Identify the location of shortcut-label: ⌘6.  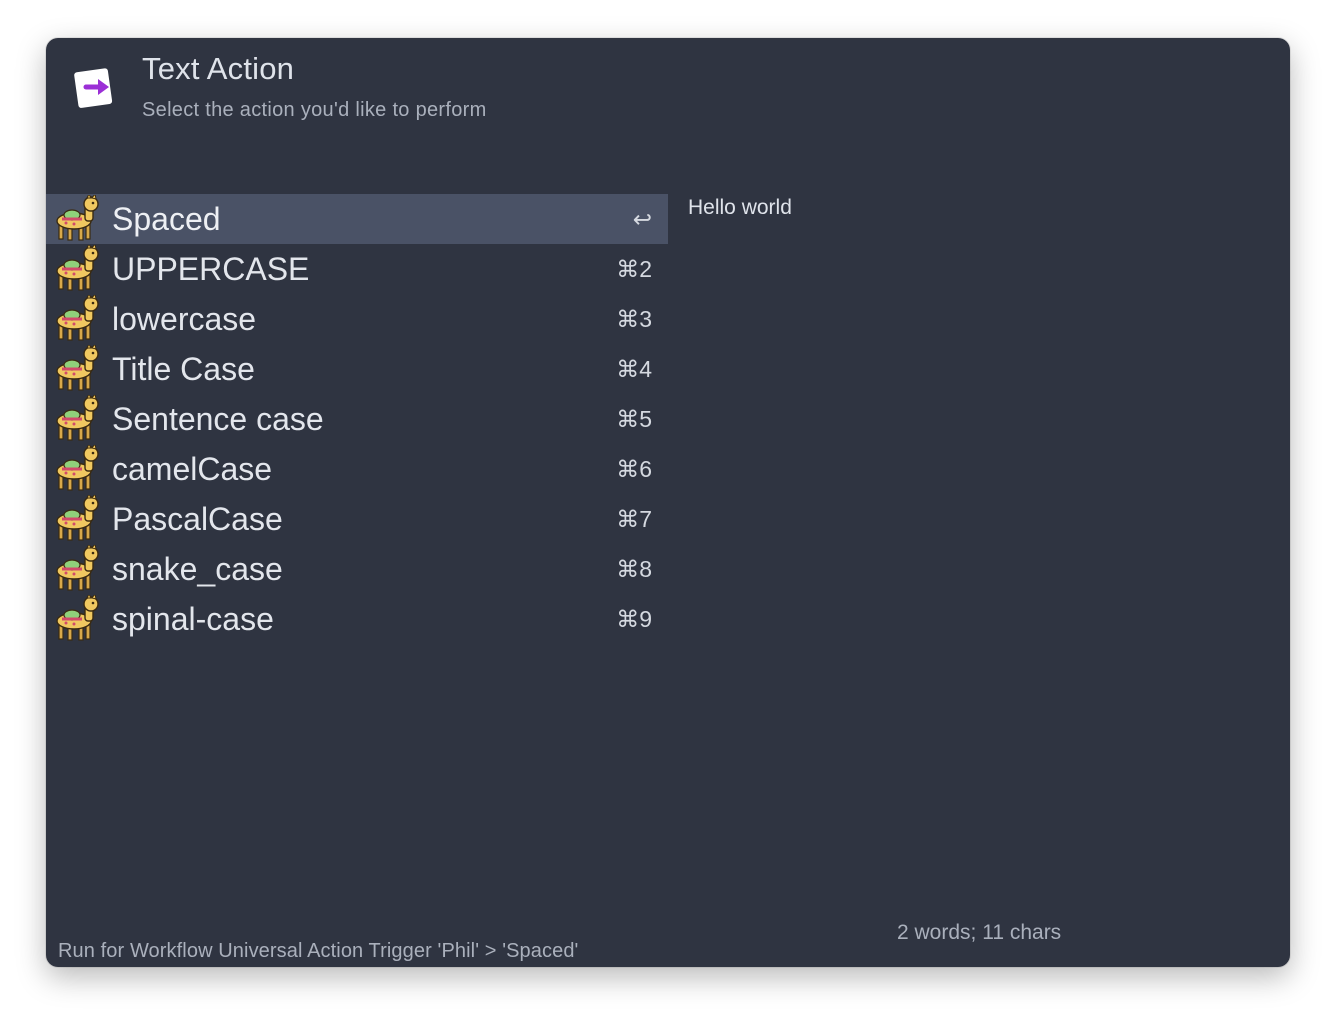
(634, 469).